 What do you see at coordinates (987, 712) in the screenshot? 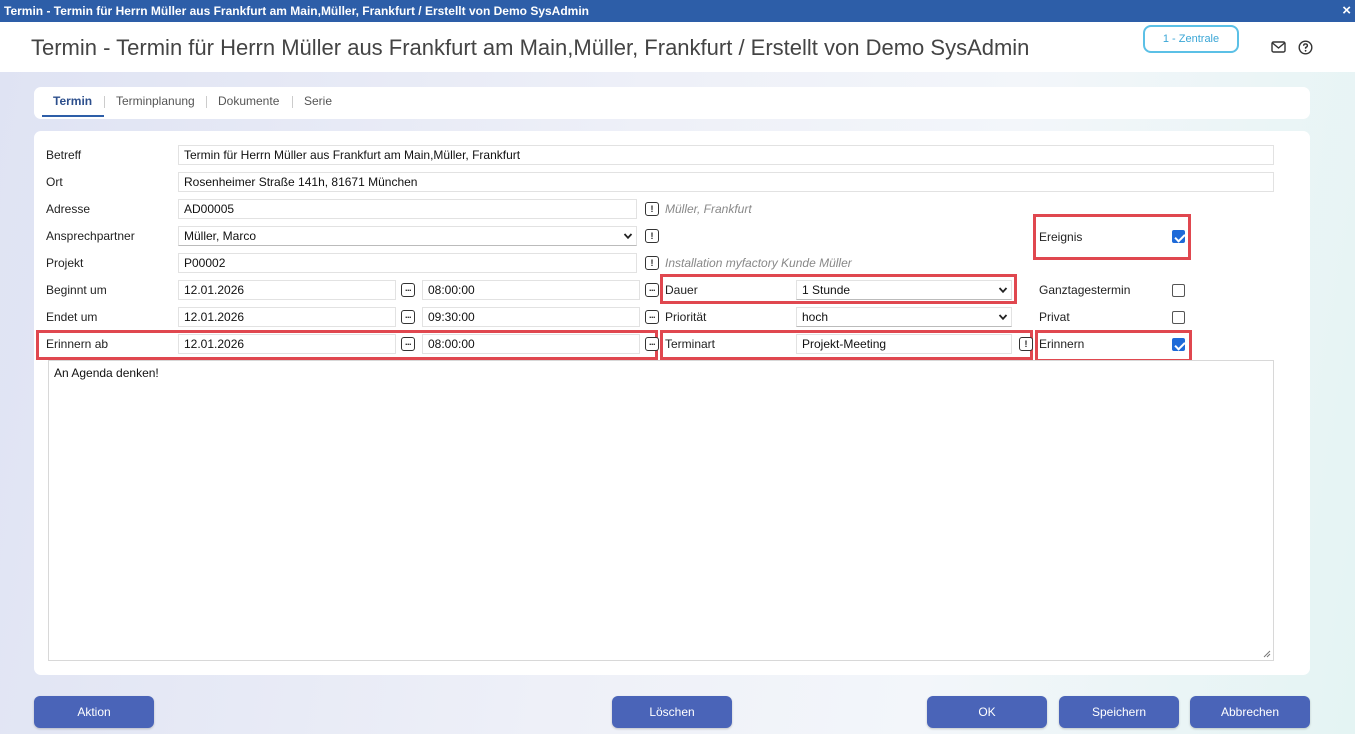
I see `ok-button: OK` at bounding box center [987, 712].